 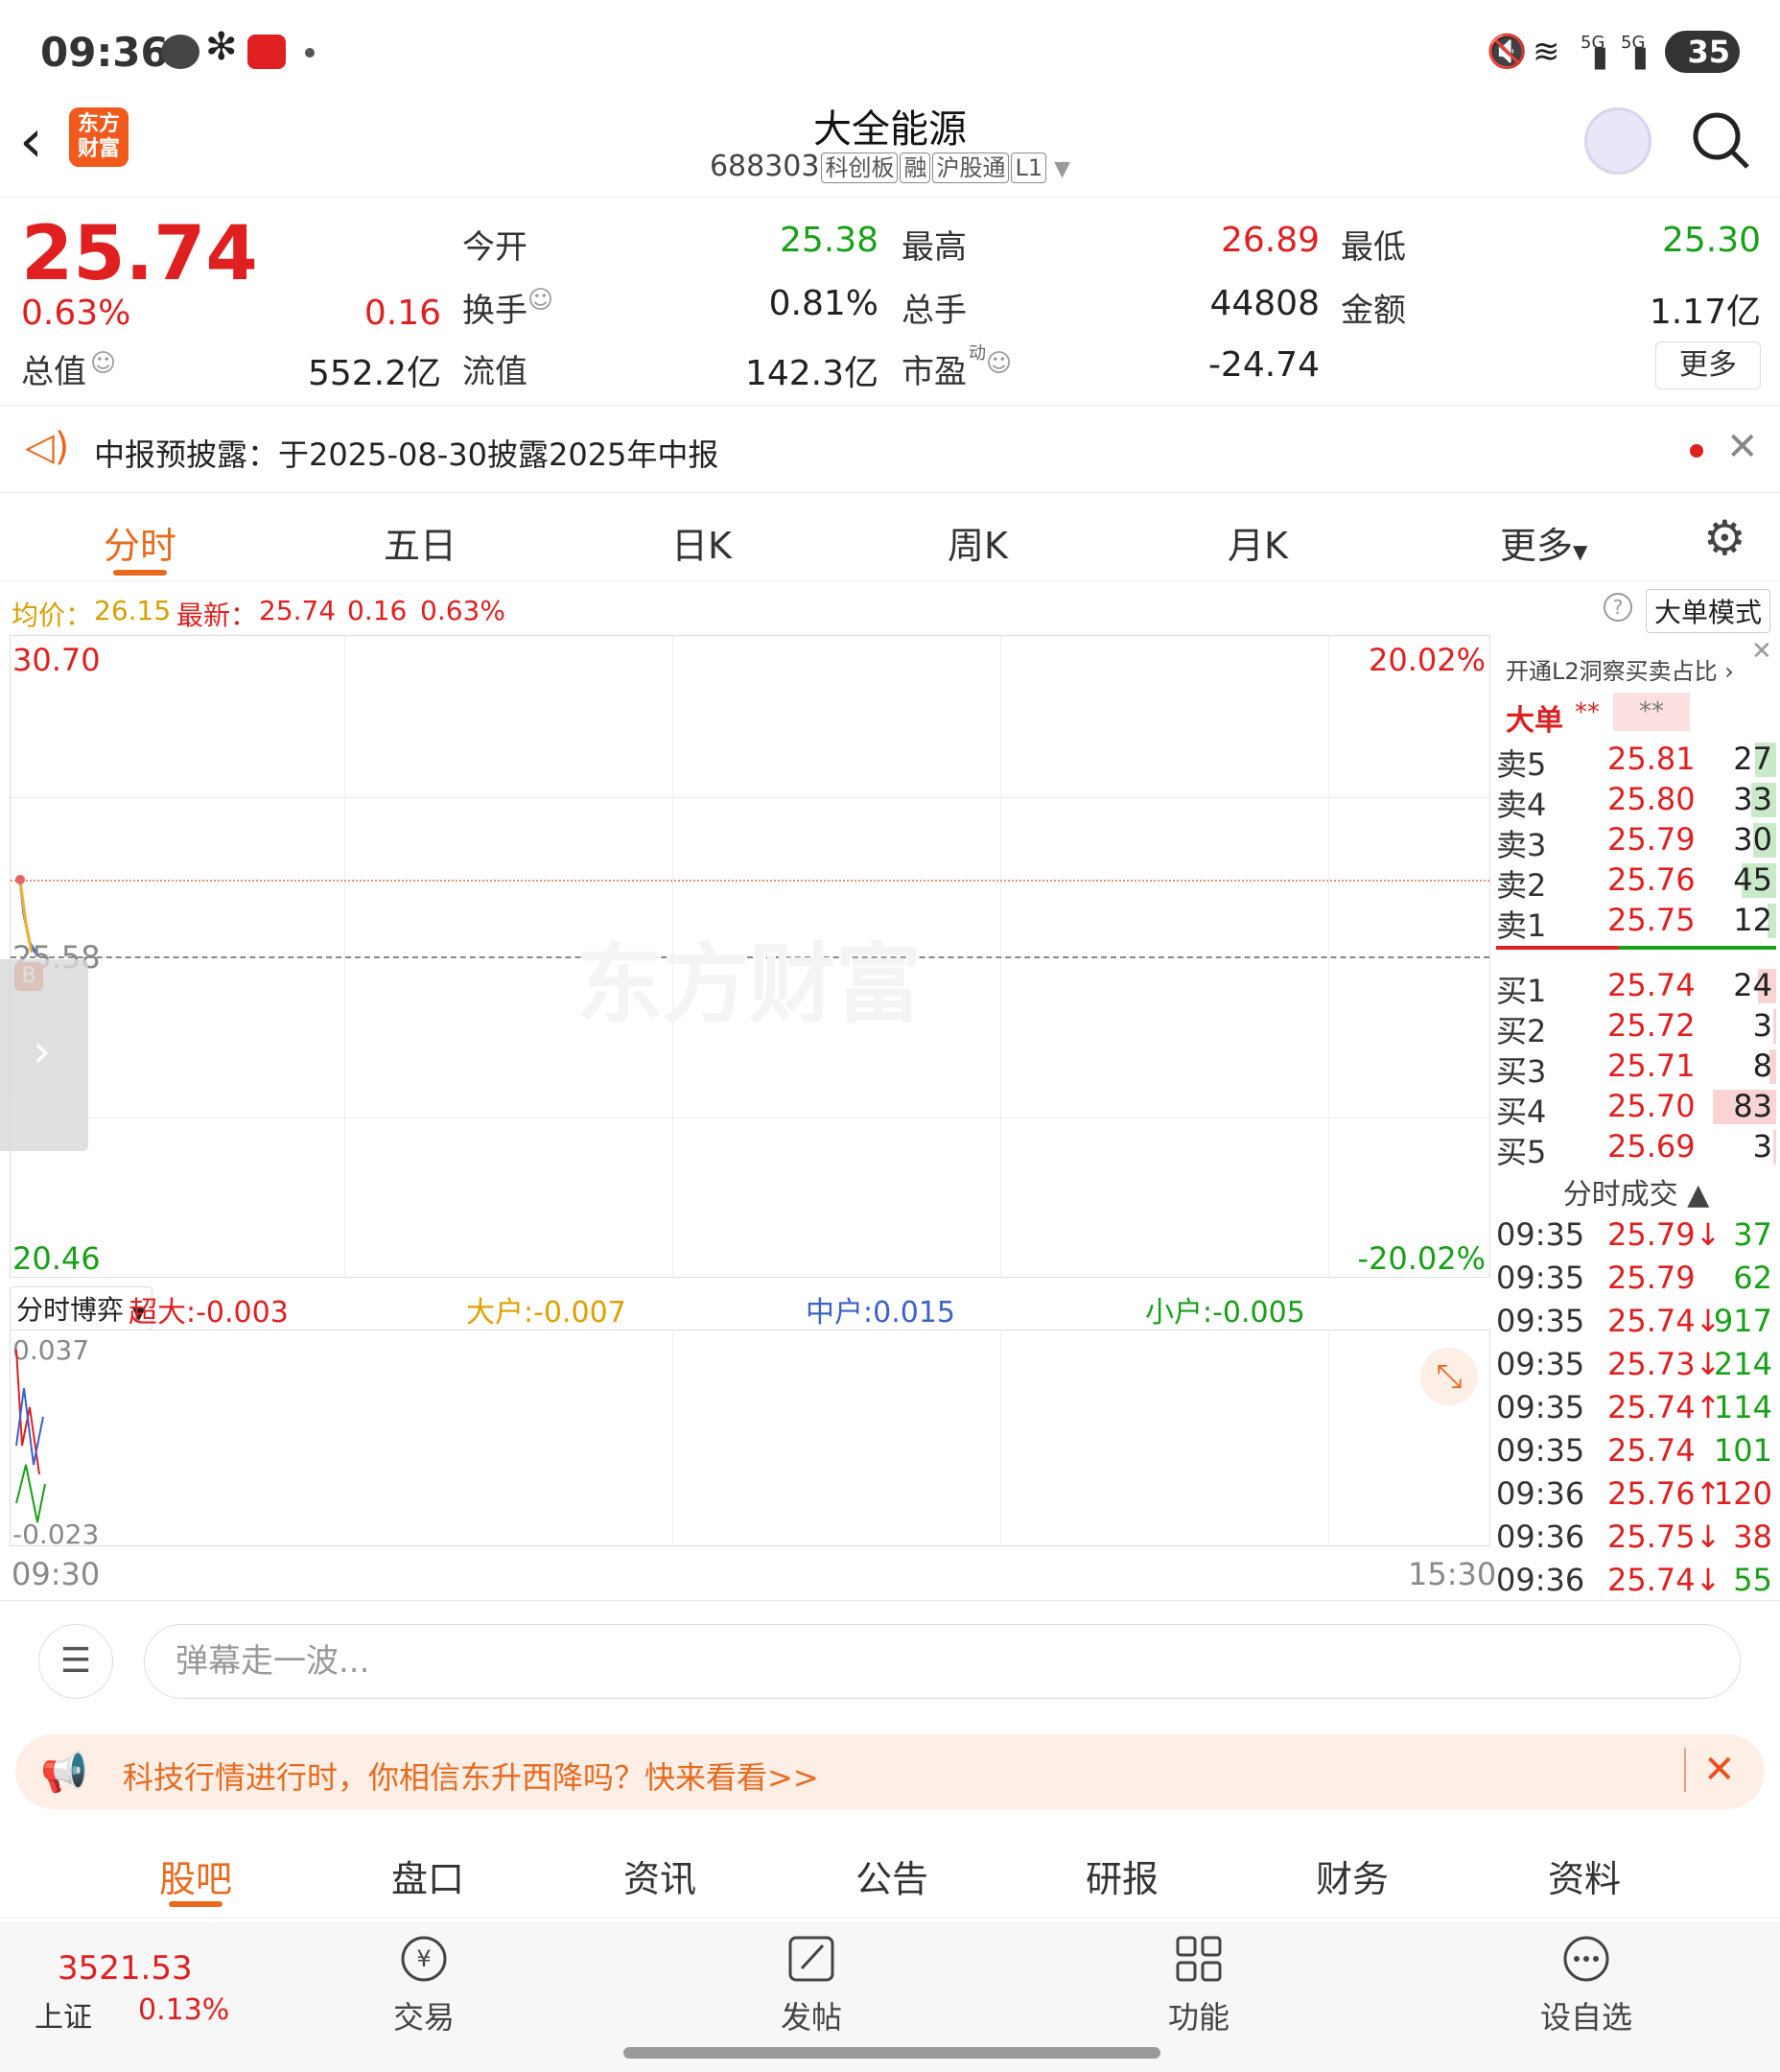 I want to click on info-icon-2: ☺, so click(x=540, y=300).